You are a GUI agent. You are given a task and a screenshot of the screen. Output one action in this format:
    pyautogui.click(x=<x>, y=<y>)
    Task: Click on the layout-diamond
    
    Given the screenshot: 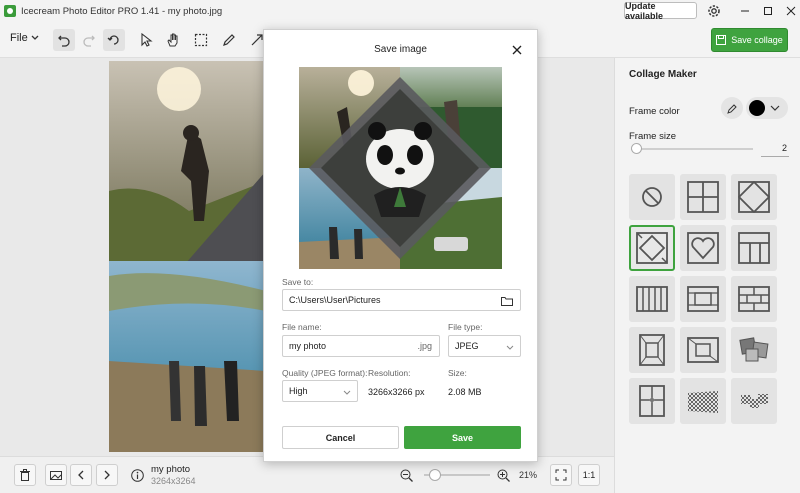 What is the action you would take?
    pyautogui.click(x=754, y=197)
    